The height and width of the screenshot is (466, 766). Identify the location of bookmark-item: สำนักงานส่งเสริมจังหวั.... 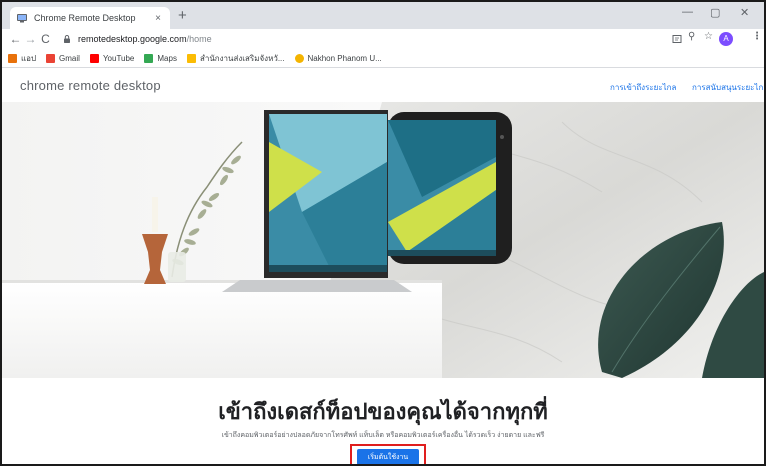
(235, 58).